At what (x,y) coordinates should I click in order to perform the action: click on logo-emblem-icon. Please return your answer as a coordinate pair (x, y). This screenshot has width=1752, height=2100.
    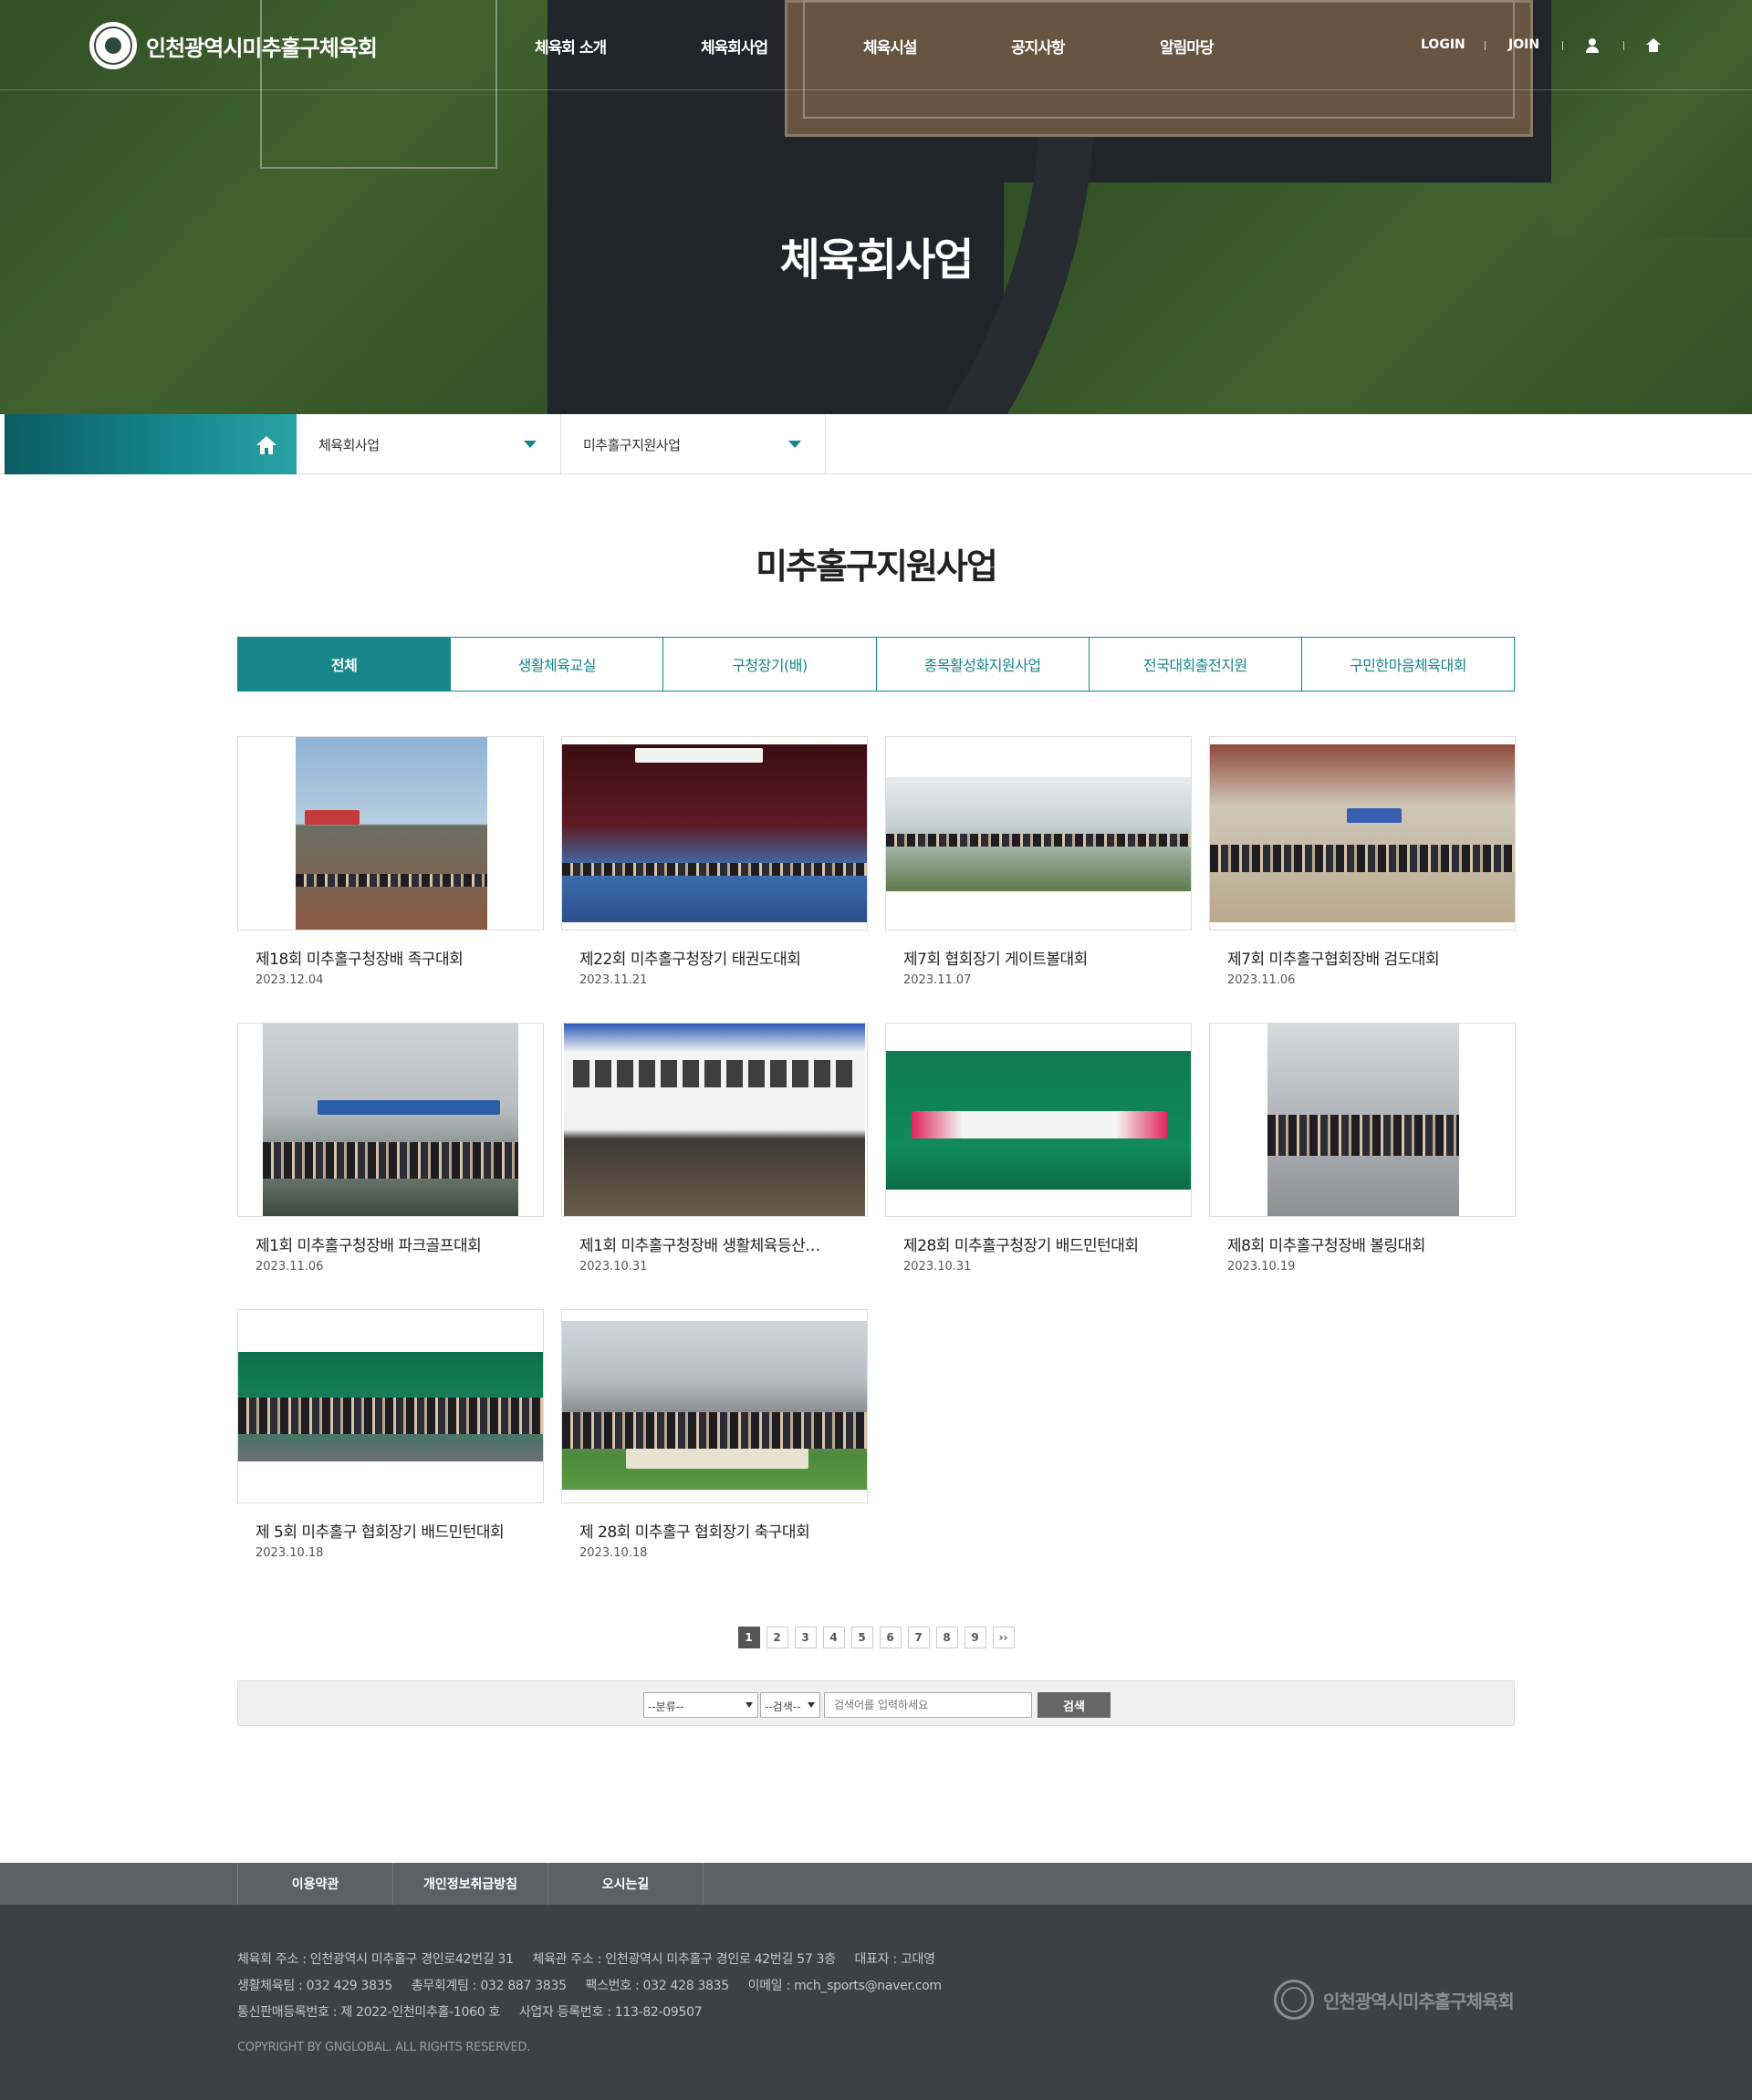
    Looking at the image, I should click on (113, 45).